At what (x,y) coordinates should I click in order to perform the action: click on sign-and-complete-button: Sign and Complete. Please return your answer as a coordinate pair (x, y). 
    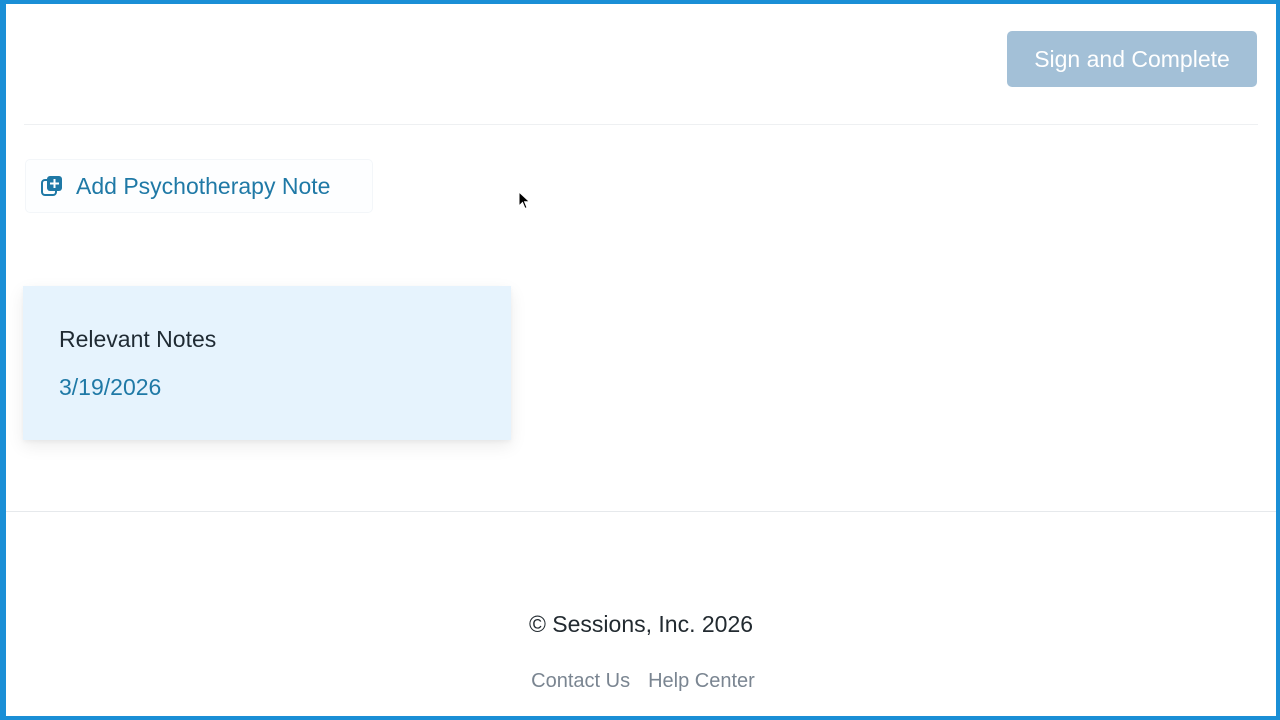
    Looking at the image, I should click on (1132, 59).